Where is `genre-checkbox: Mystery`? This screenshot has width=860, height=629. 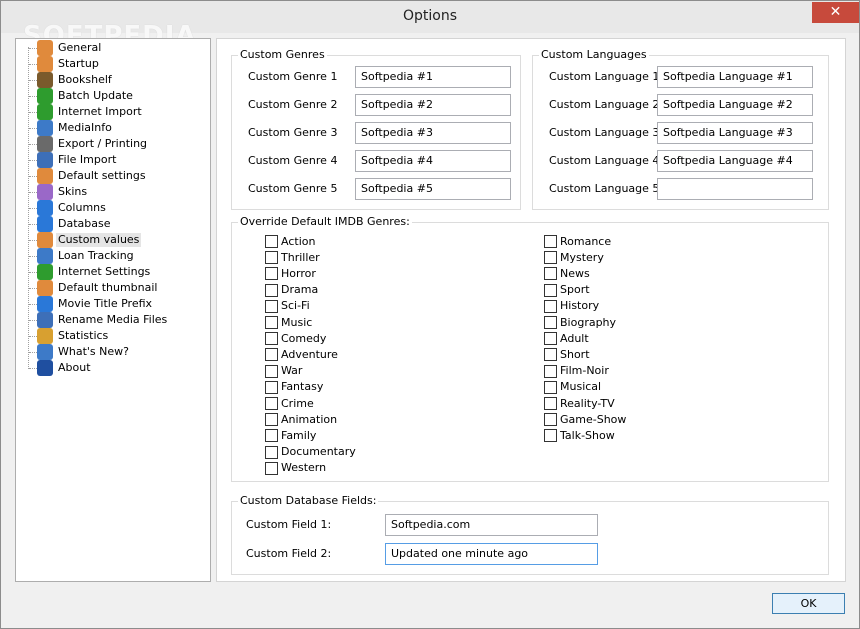 genre-checkbox: Mystery is located at coordinates (574, 257).